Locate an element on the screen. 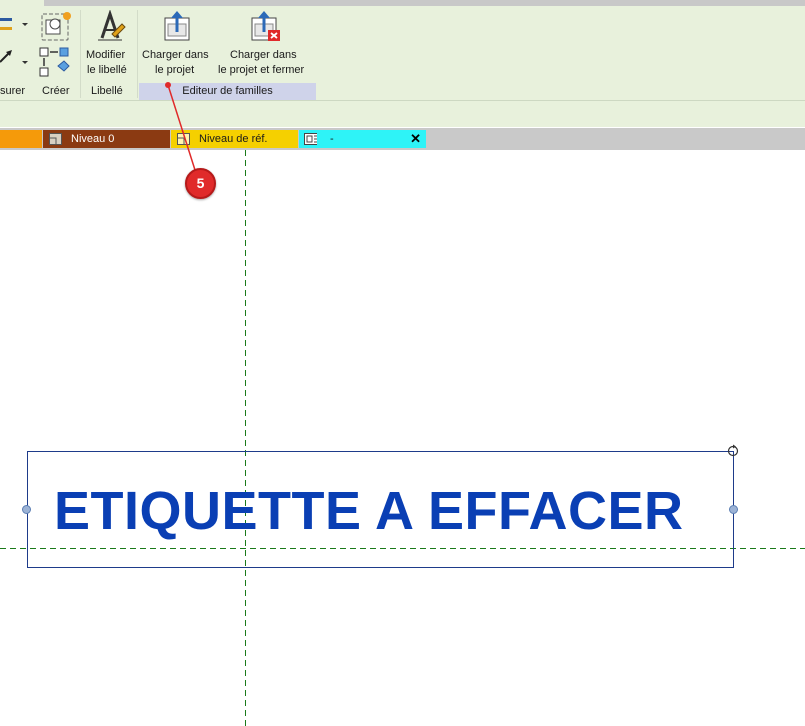  load-into-project-line1: Charger dans is located at coordinates (175, 55).